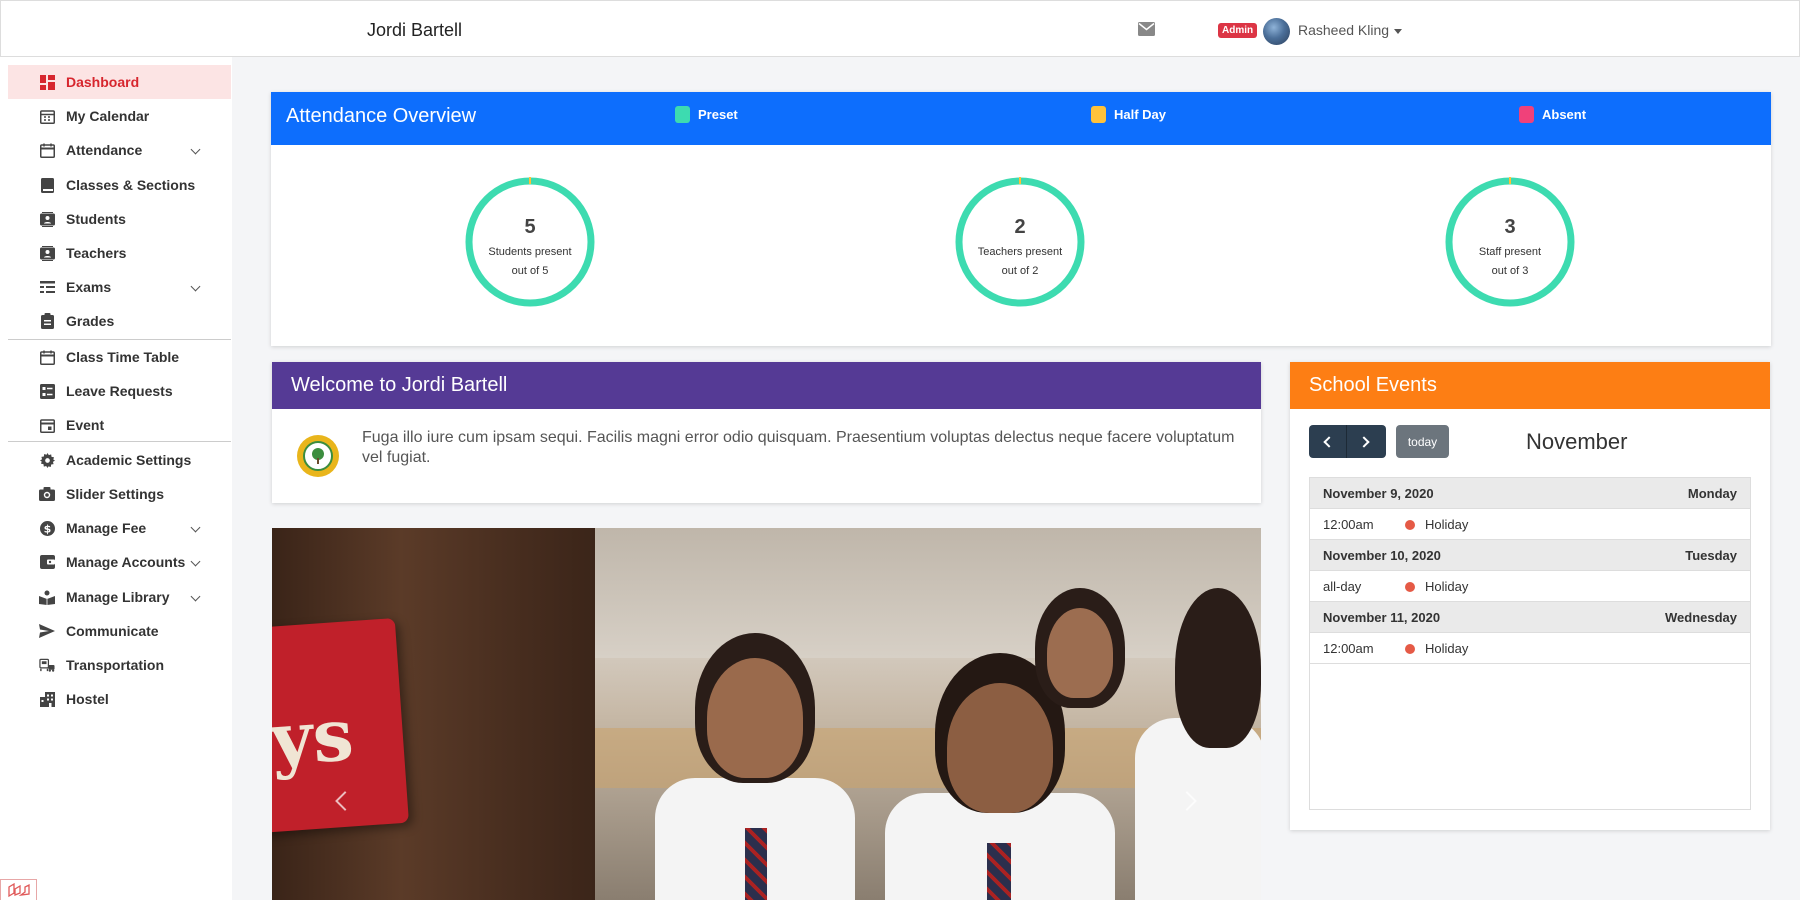 Image resolution: width=1800 pixels, height=900 pixels. I want to click on event-date: November 10, 2020, so click(1382, 555).